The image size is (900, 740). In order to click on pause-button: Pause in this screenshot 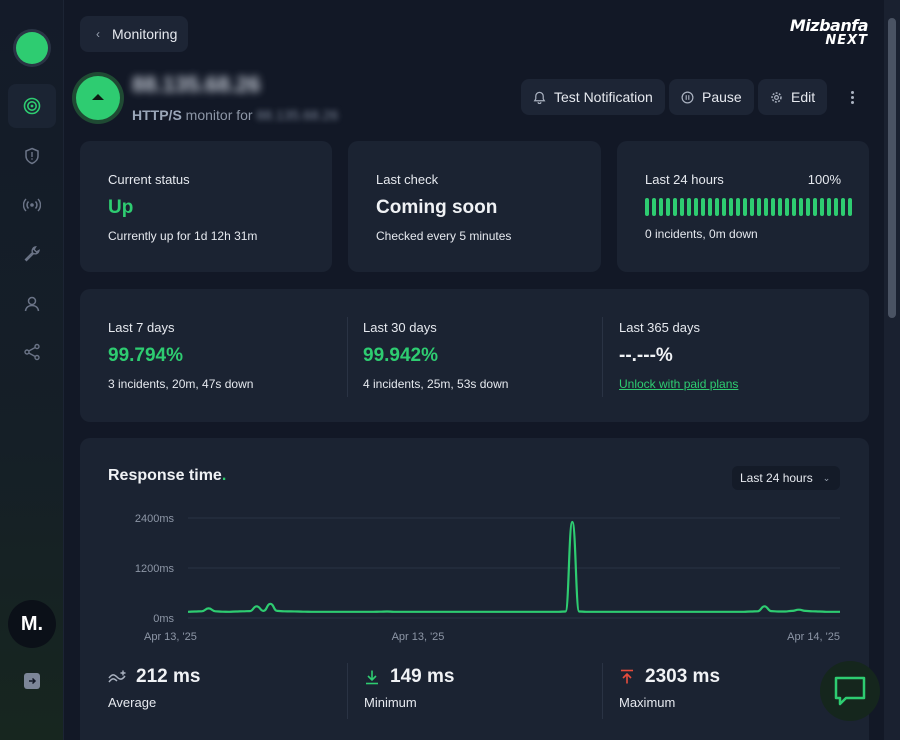, I will do `click(711, 97)`.